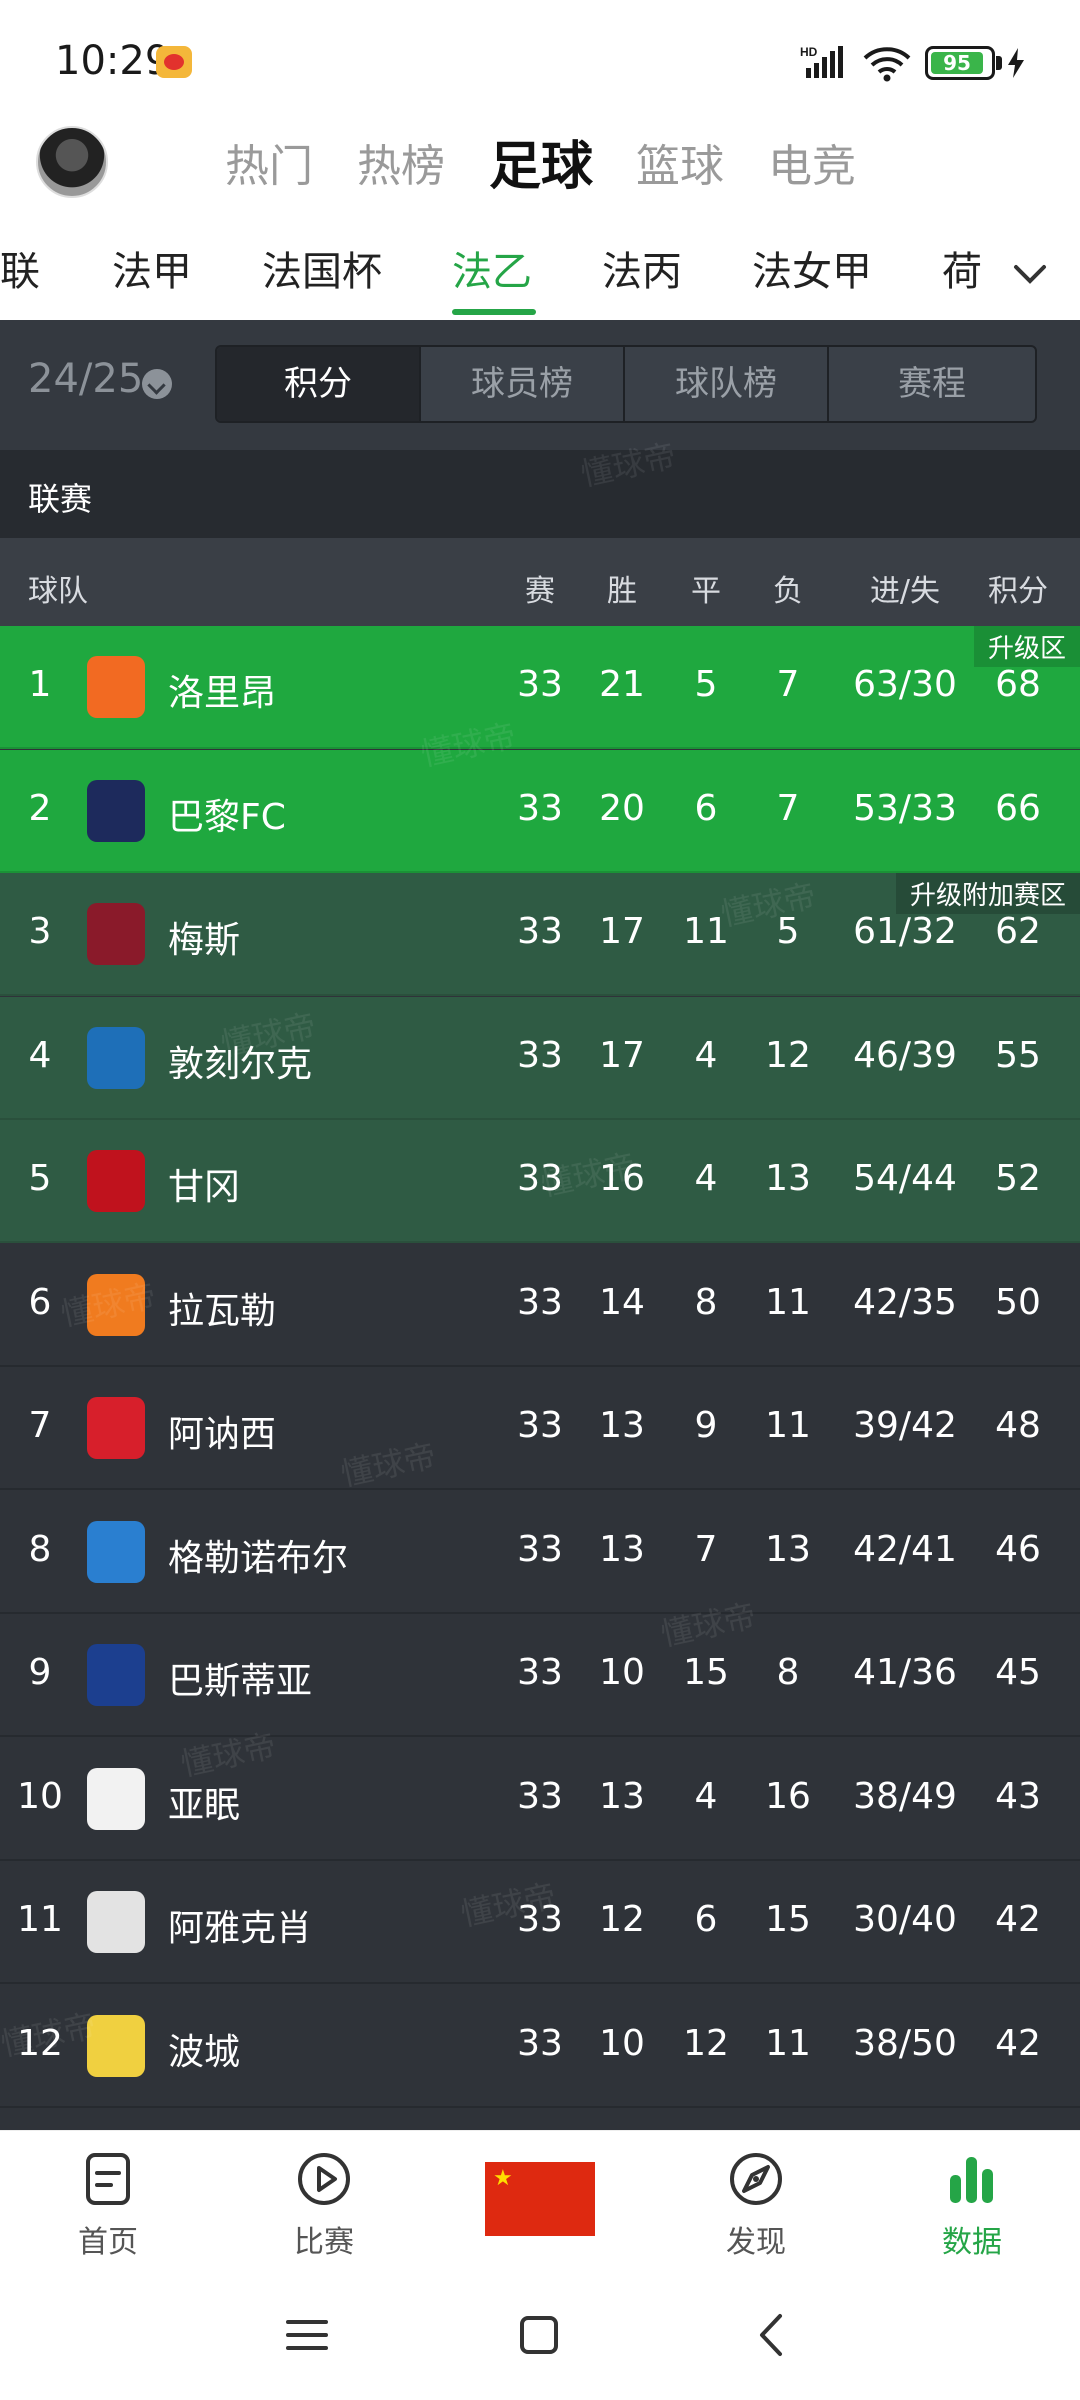 The height and width of the screenshot is (2400, 1080). What do you see at coordinates (812, 268) in the screenshot?
I see `league-tab-womens: 法女甲` at bounding box center [812, 268].